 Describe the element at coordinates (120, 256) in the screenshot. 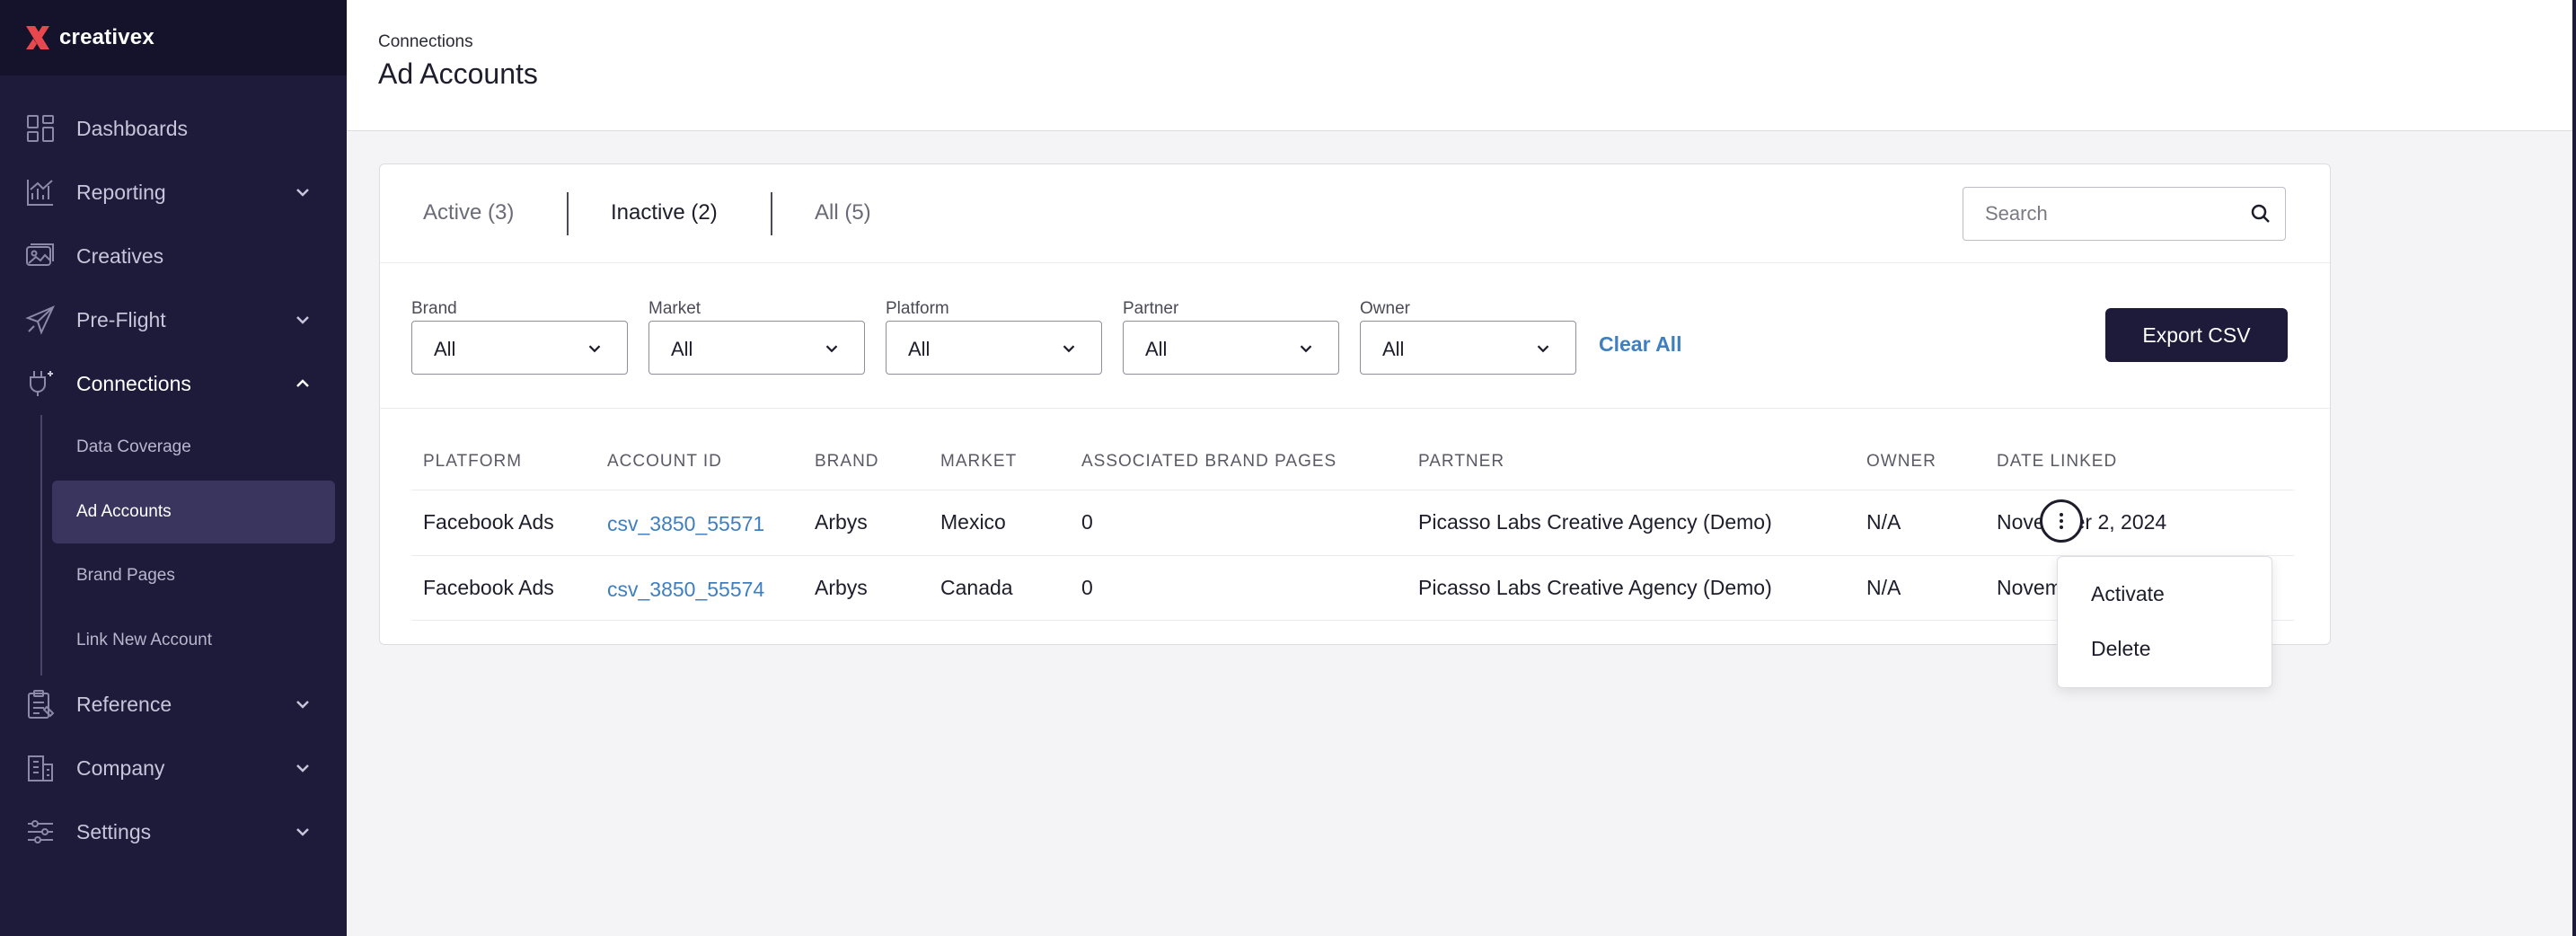

I see `sidebar-item-label: Creatives` at that location.